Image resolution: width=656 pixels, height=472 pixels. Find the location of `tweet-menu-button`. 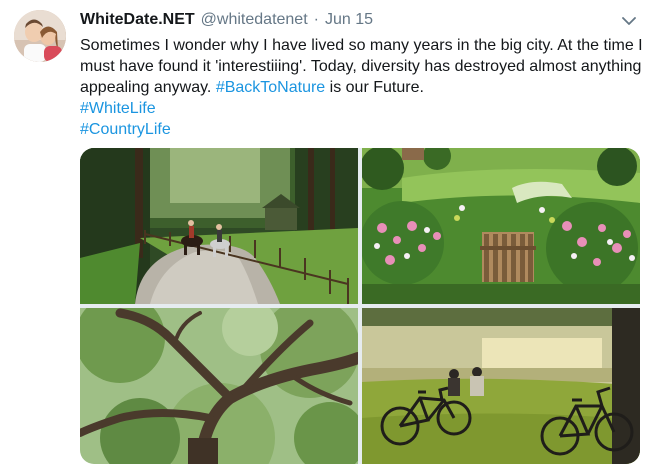

tweet-menu-button is located at coordinates (629, 21).